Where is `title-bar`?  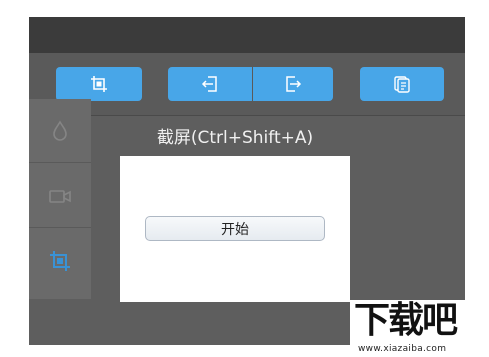
title-bar is located at coordinates (247, 35).